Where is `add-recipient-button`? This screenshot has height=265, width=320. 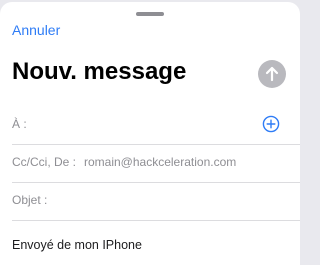 add-recipient-button is located at coordinates (271, 124).